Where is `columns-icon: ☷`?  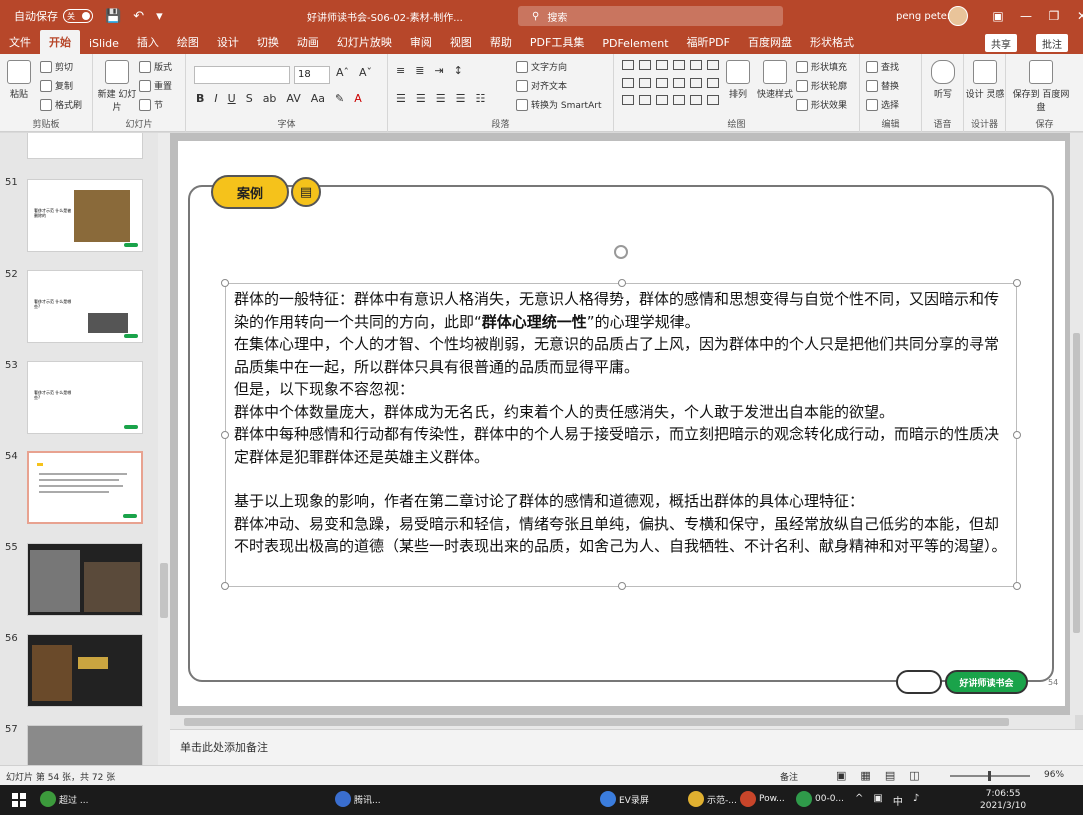 columns-icon: ☷ is located at coordinates (481, 98).